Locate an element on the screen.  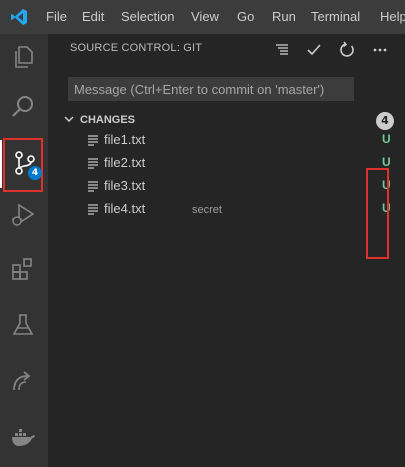
activity-search is located at coordinates (24, 108).